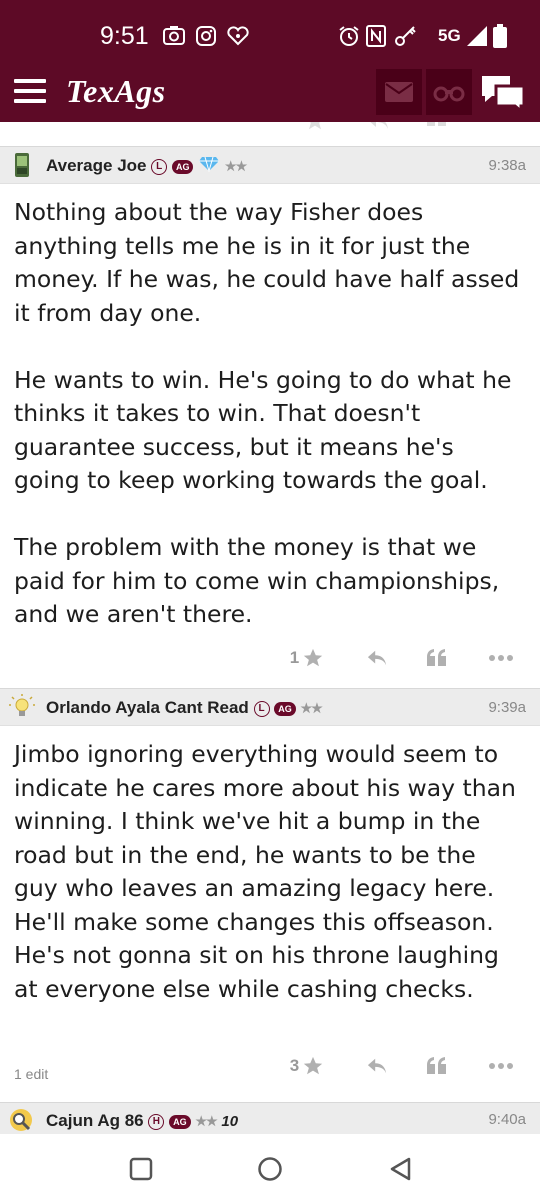 This screenshot has width=540, height=1200. I want to click on mail-button, so click(399, 92).